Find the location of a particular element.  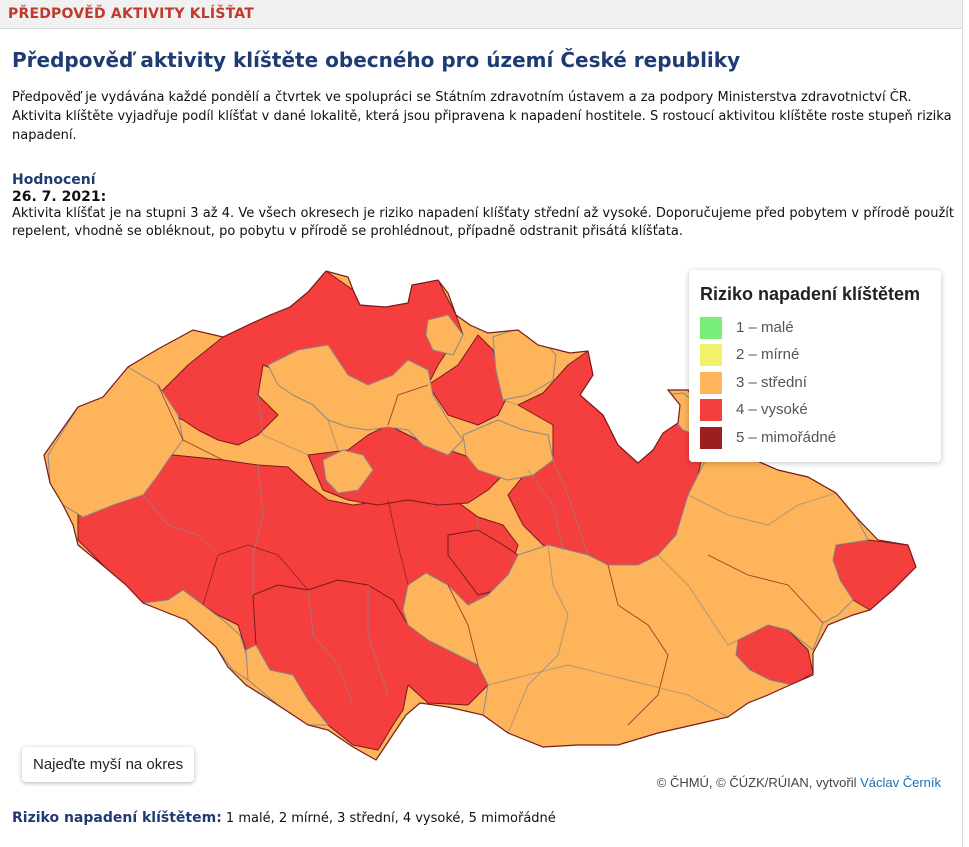

assessment-date: 26. 7. 2021: is located at coordinates (59, 197).